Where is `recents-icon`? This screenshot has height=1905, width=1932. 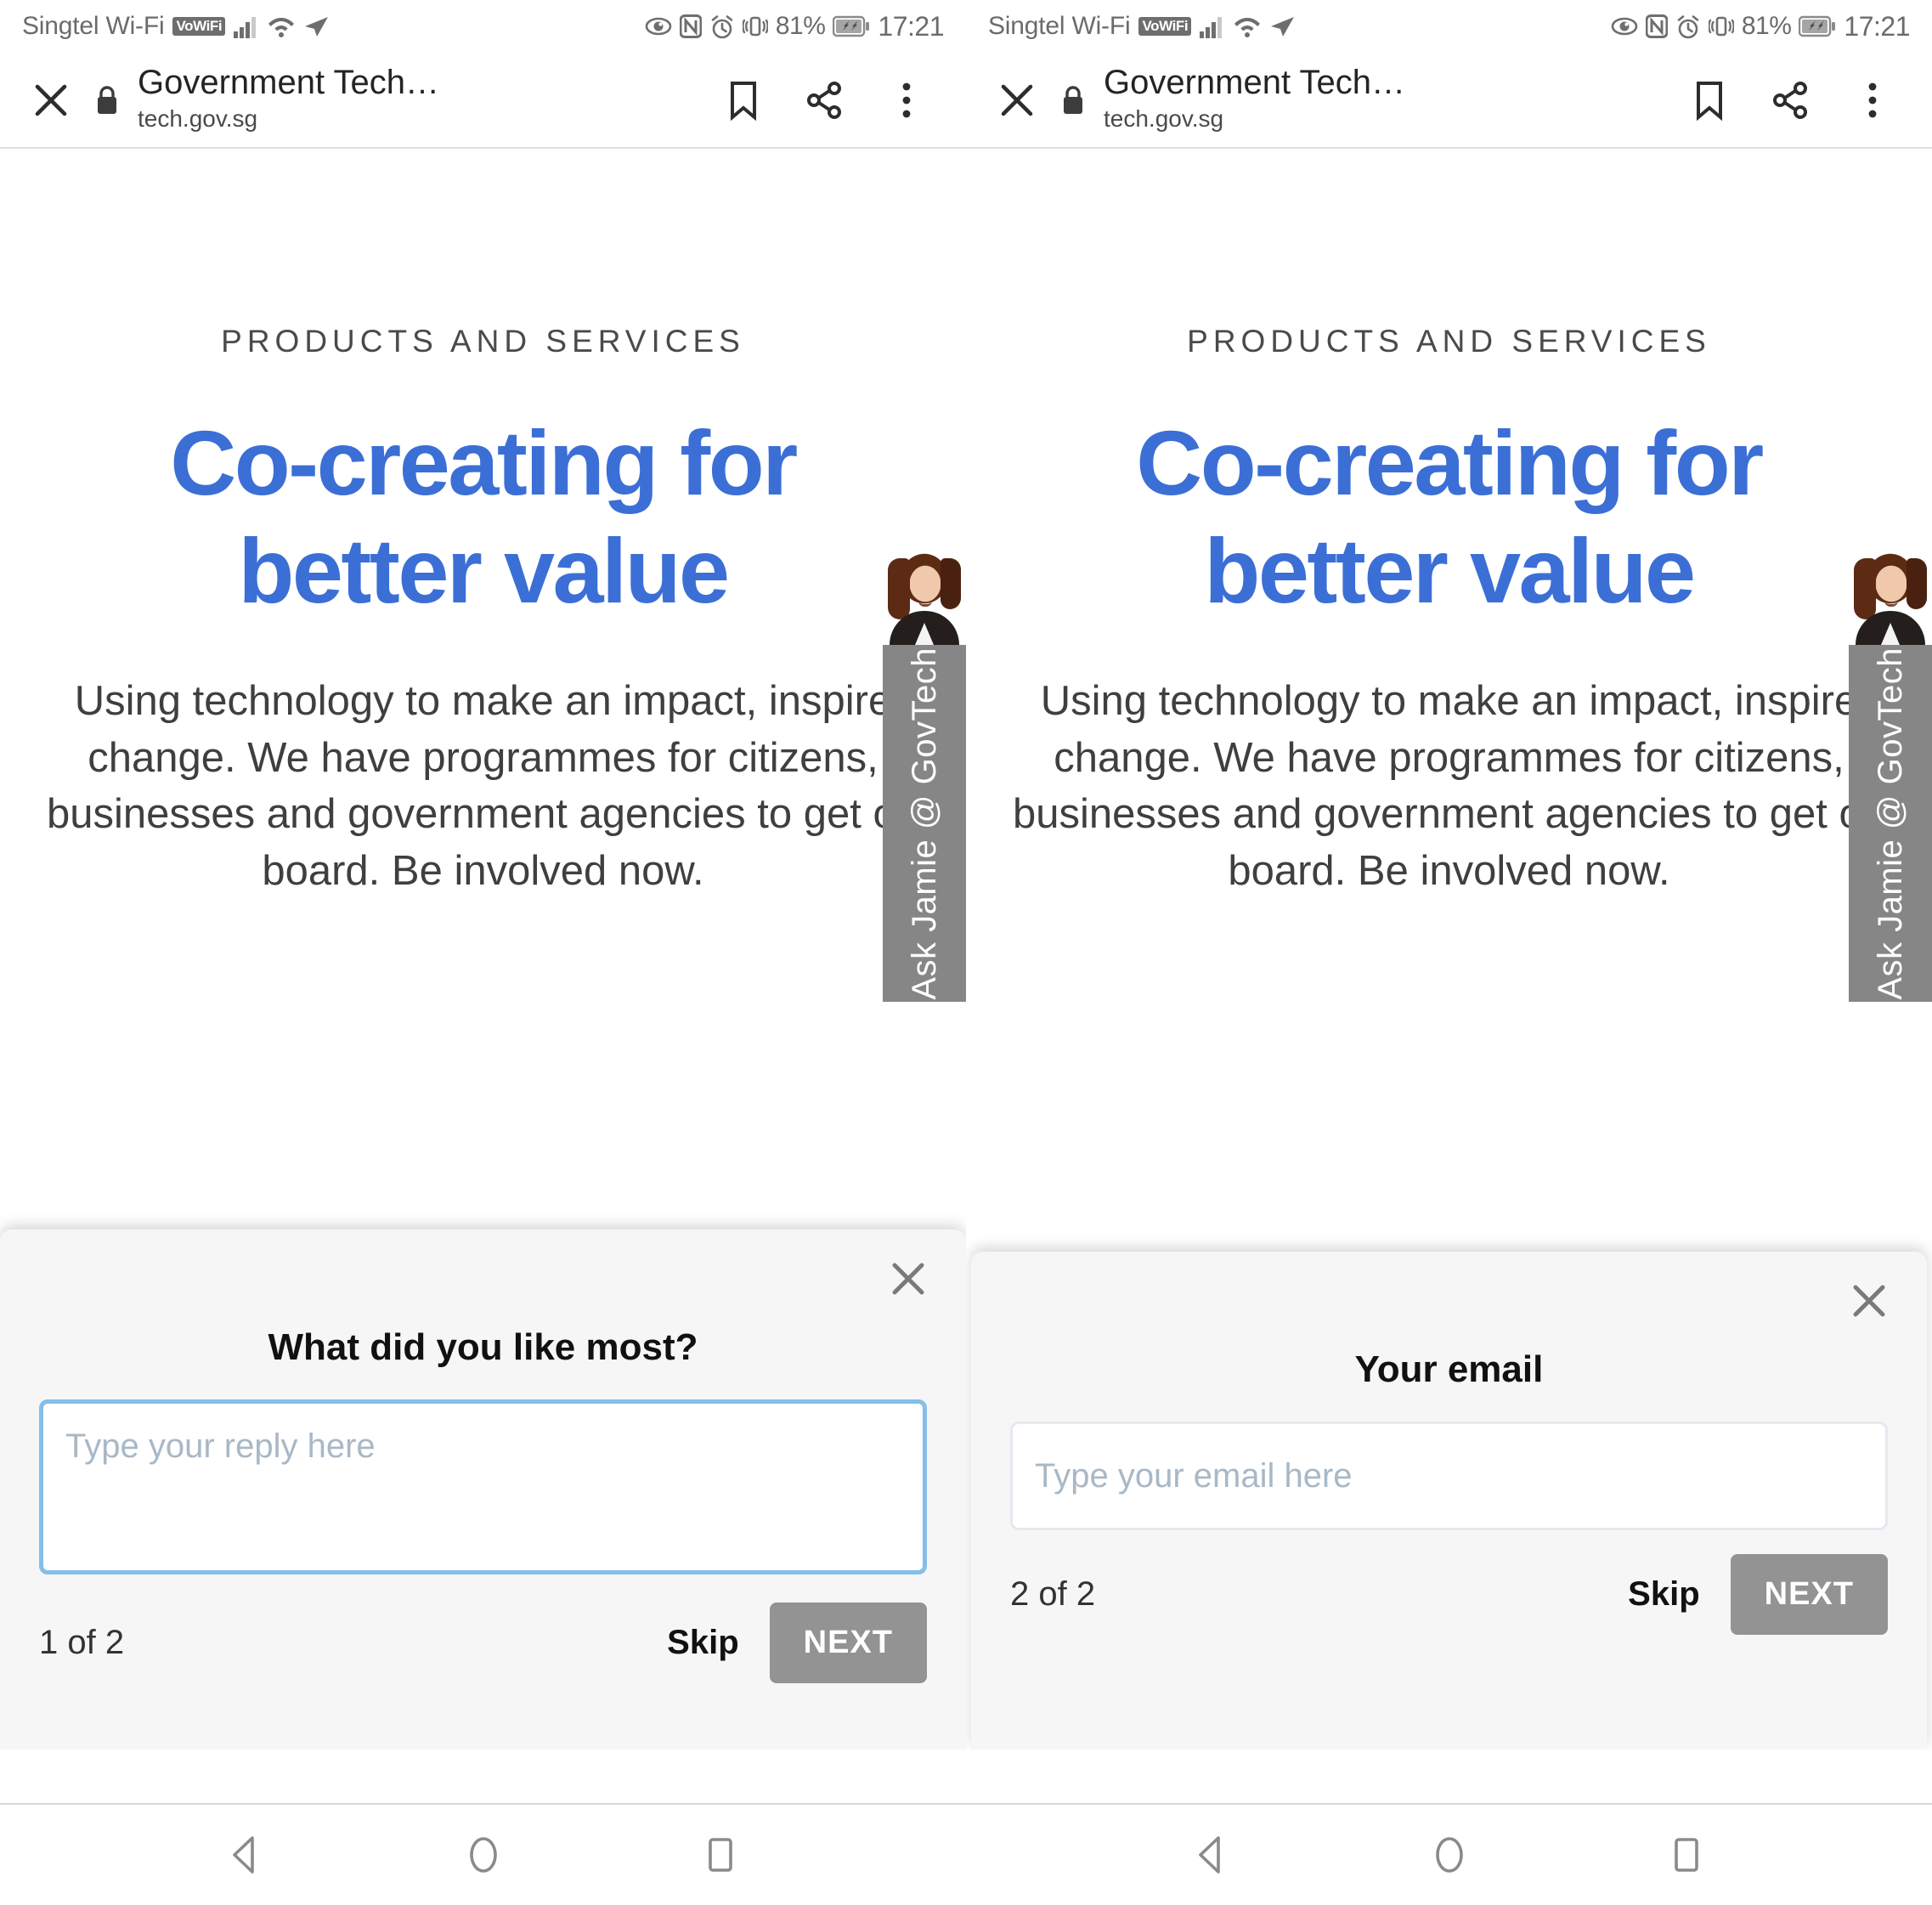
recents-icon is located at coordinates (1686, 1855).